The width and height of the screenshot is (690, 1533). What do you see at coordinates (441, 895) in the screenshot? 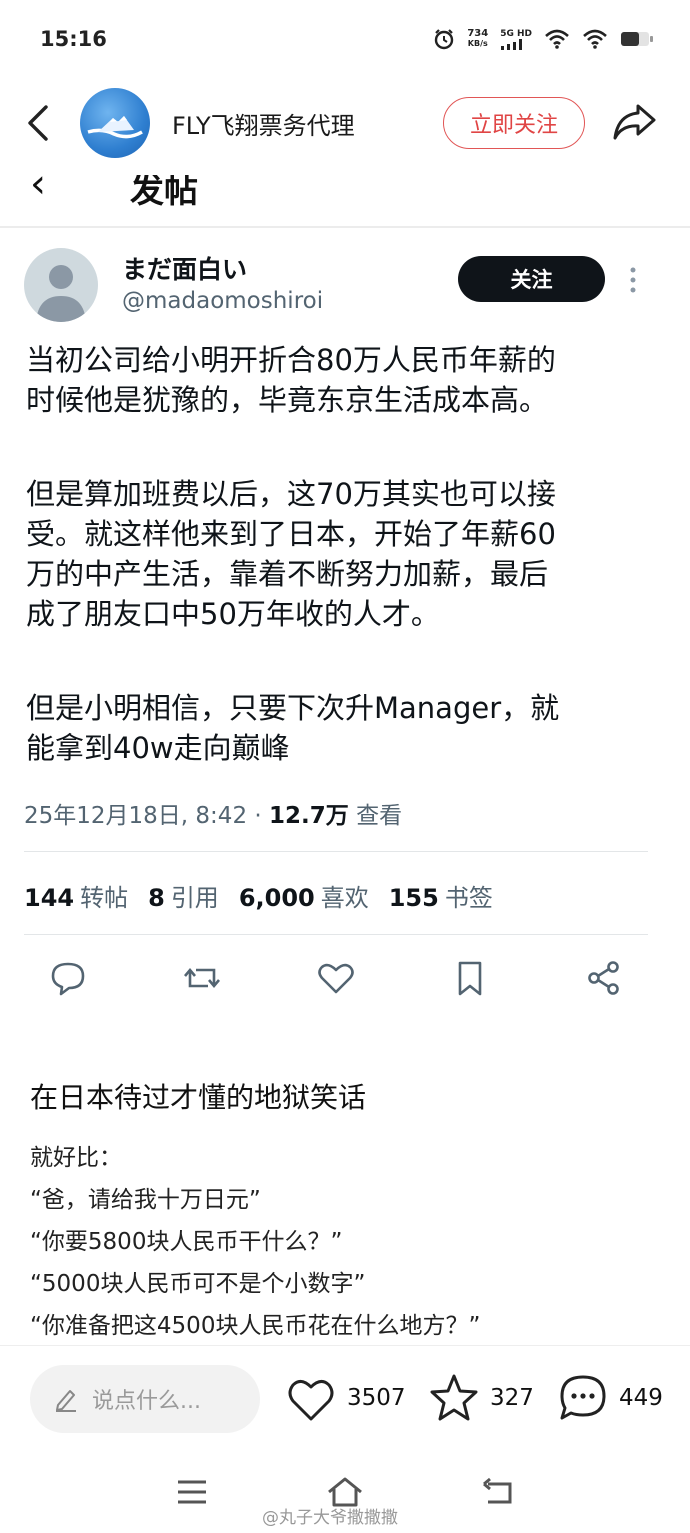
I see `stat-bookmarks: 155 书签` at bounding box center [441, 895].